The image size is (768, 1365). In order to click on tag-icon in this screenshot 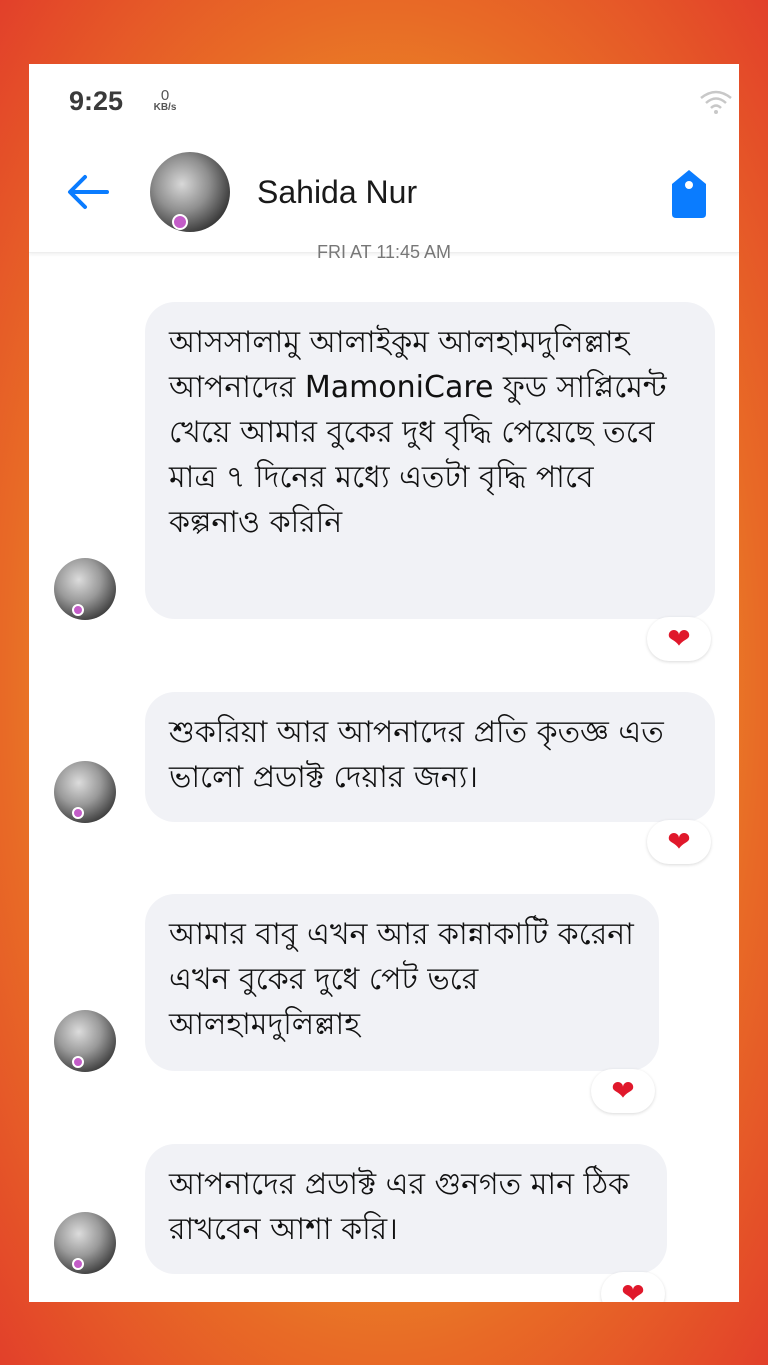, I will do `click(689, 196)`.